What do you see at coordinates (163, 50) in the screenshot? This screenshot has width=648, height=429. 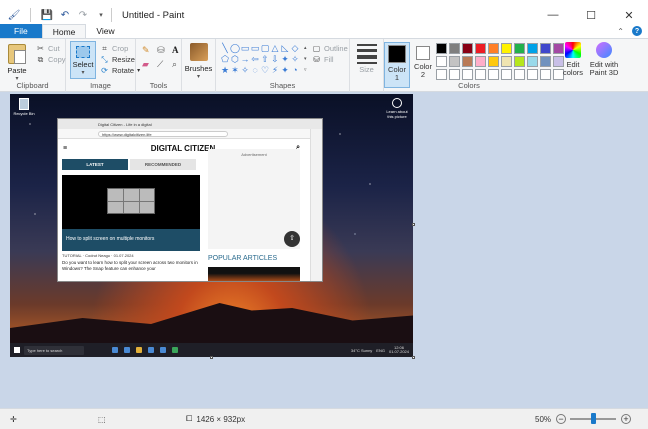 I see `fill-bucket-icon: ⛁` at bounding box center [163, 50].